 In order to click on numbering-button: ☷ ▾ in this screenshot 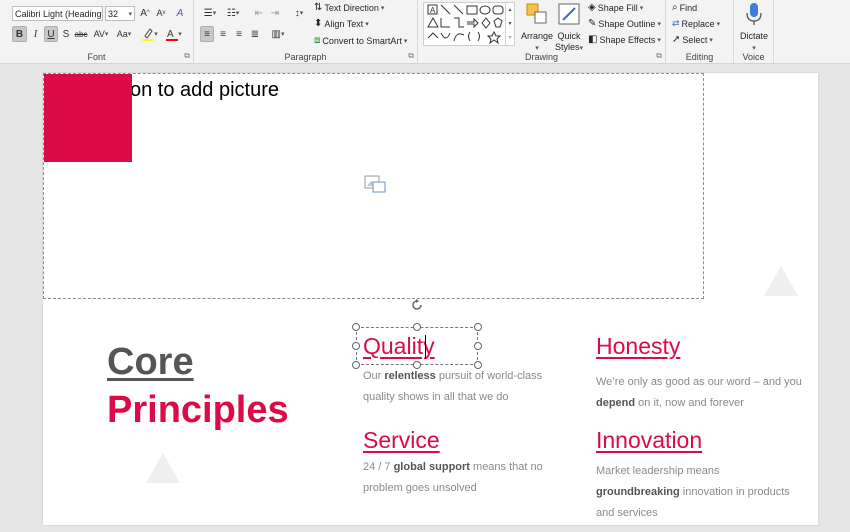, I will do `click(233, 13)`.